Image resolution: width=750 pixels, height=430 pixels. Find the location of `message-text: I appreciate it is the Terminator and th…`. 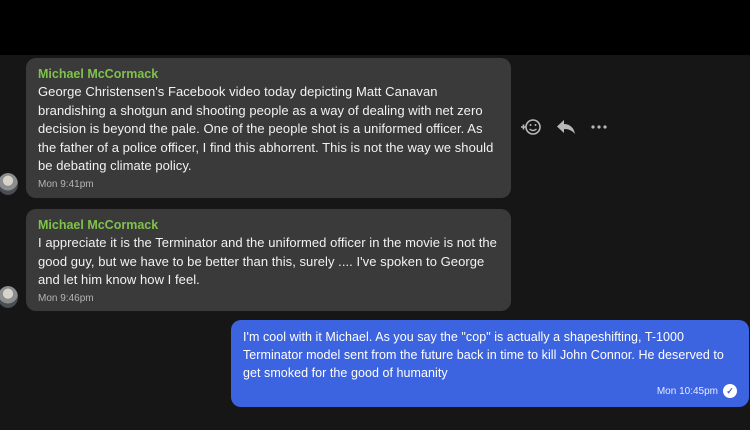

message-text: I appreciate it is the Terminator and th… is located at coordinates (267, 261).